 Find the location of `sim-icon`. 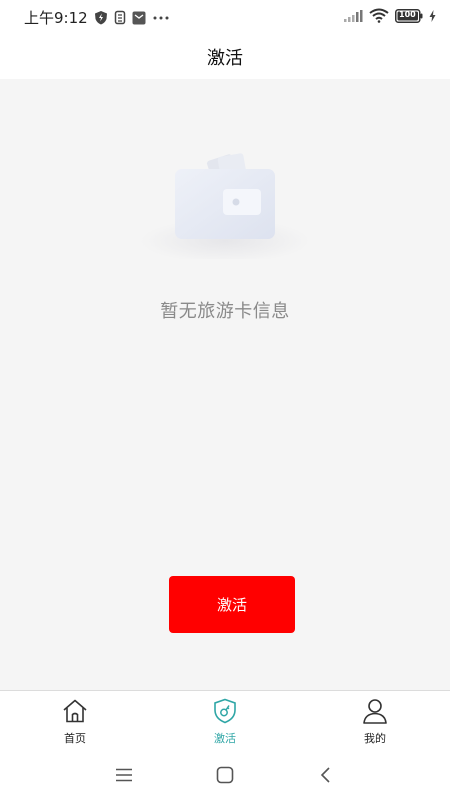

sim-icon is located at coordinates (120, 17).